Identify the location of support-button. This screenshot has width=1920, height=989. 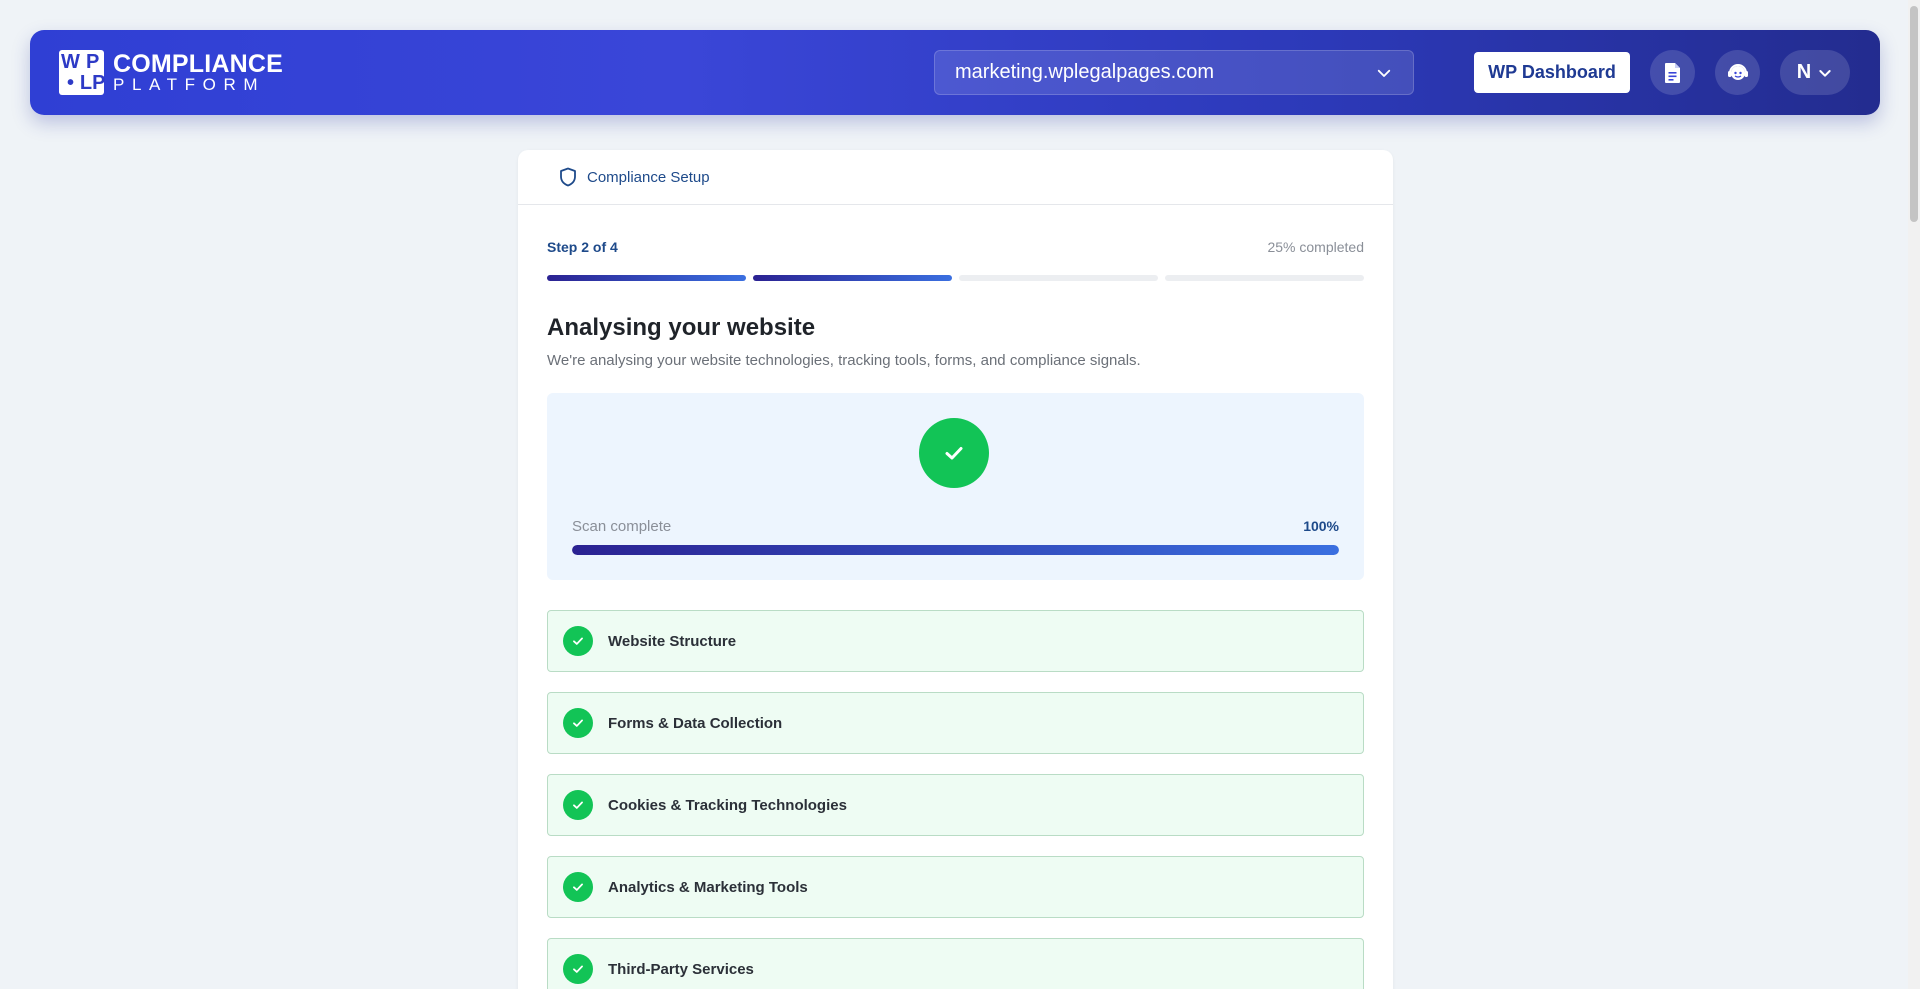
(1737, 72).